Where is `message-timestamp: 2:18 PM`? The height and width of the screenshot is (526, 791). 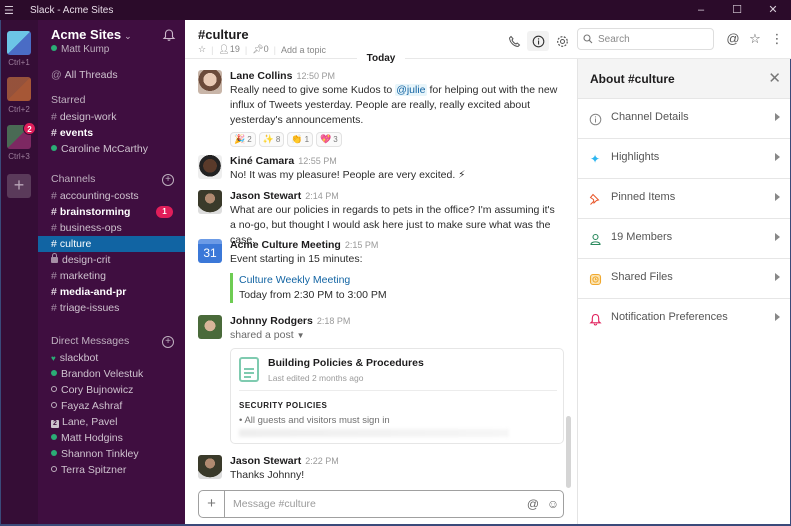
message-timestamp: 2:18 PM is located at coordinates (334, 321).